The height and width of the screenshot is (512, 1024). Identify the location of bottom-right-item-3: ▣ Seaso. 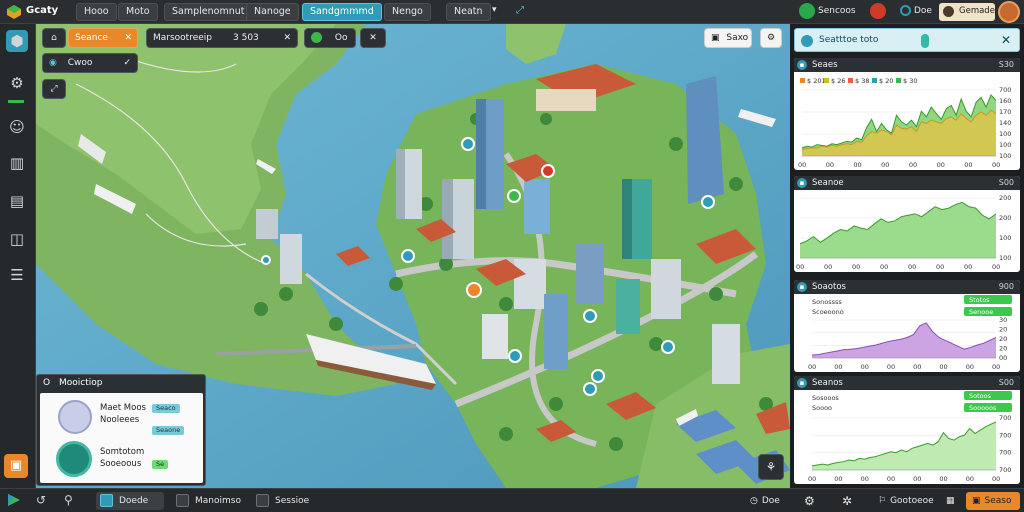
(993, 501).